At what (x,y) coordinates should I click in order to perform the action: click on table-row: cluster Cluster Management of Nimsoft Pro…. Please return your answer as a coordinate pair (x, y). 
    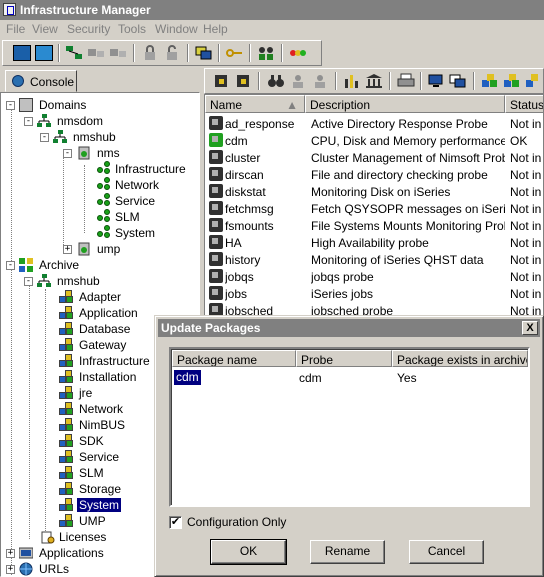
    Looking at the image, I should click on (374, 157).